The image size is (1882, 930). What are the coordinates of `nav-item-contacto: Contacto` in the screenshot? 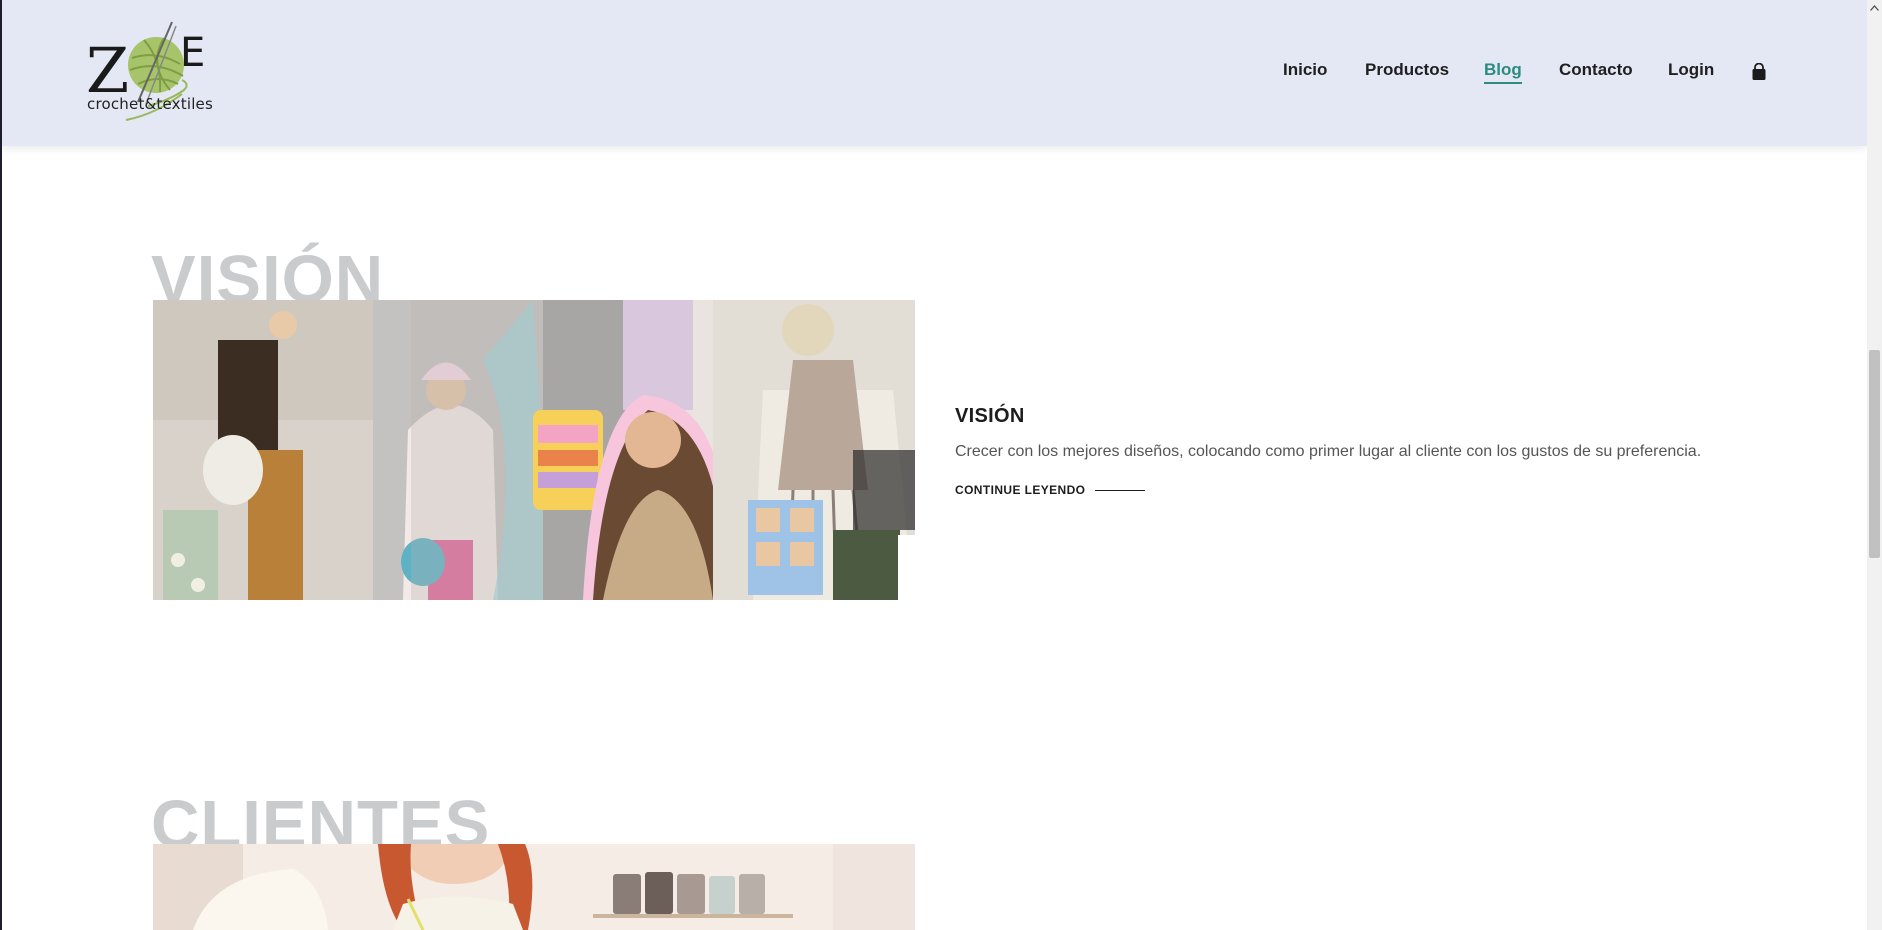 It's located at (1596, 70).